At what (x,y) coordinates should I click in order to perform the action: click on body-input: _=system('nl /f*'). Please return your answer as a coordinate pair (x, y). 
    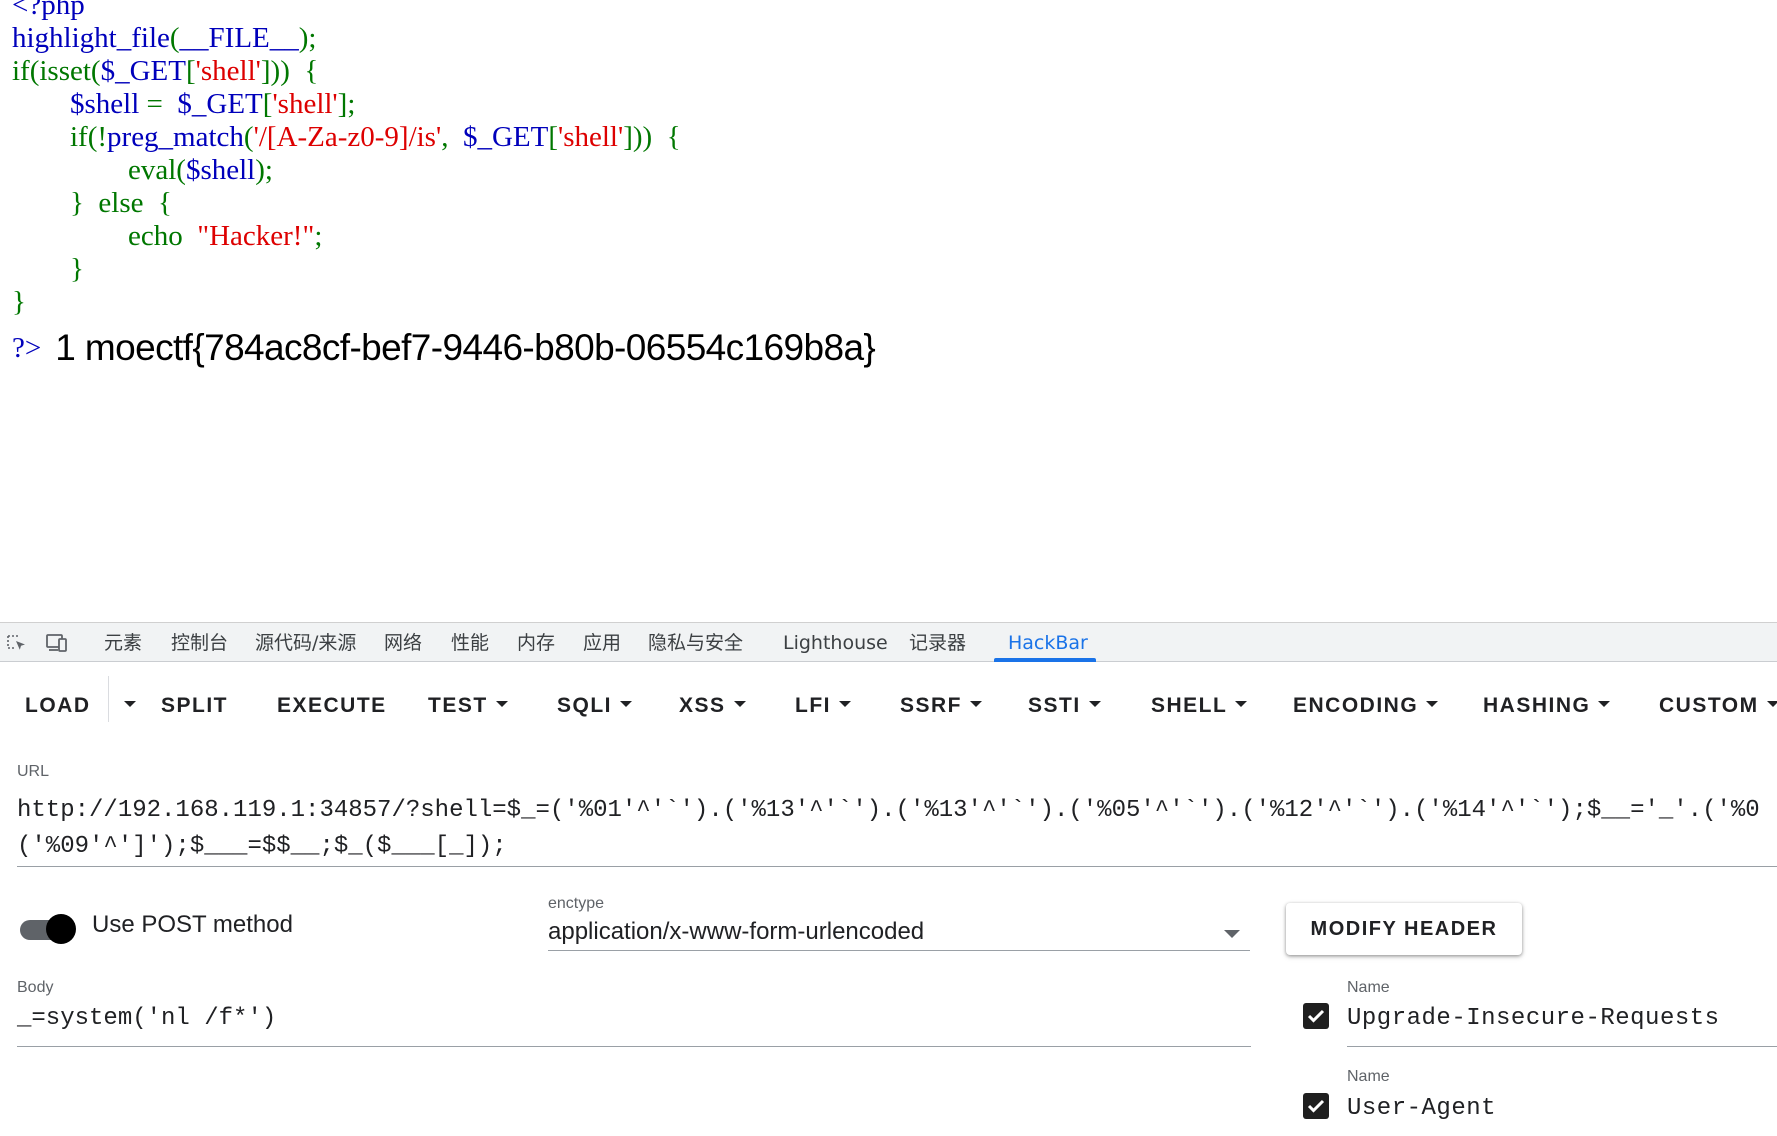
    Looking at the image, I should click on (146, 1018).